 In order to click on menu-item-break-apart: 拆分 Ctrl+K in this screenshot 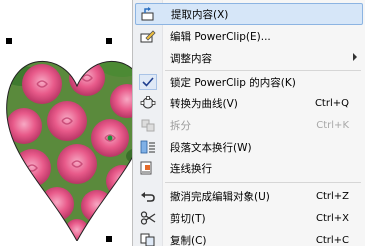, I will do `click(249, 125)`.